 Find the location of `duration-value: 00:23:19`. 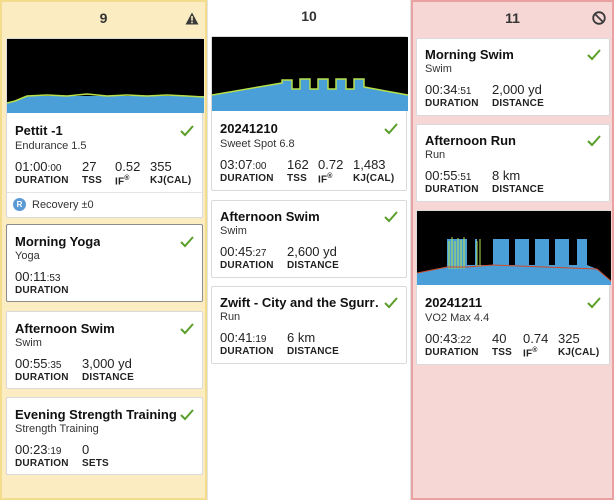

duration-value: 00:23:19 is located at coordinates (38, 449).